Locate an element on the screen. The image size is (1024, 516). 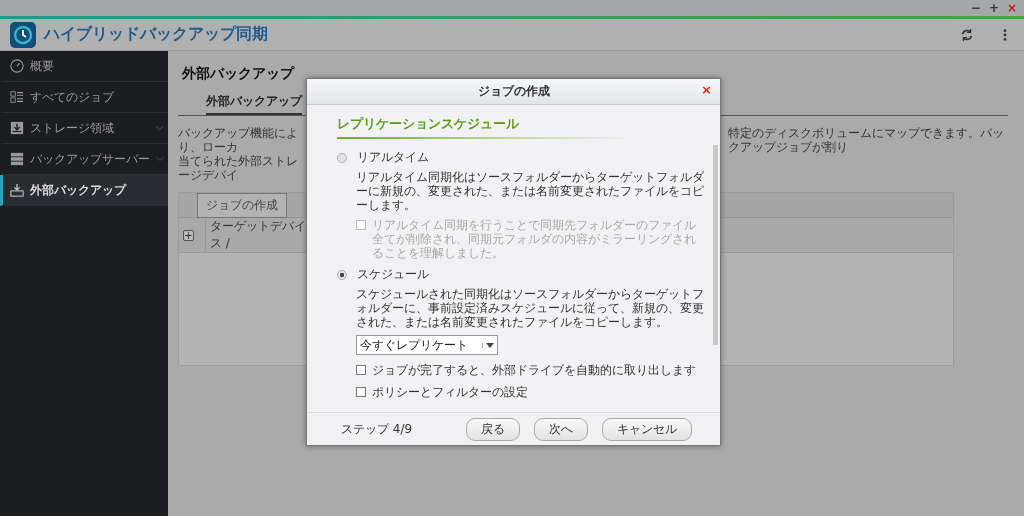
option-description: スケジュールされた同期化はソースフォルダーからターゲットフォルダーに、事前設定済みスケジュールに従って、新規の、変更された、または名前変更されたファイルをコピーします。 is located at coordinates (530, 308).